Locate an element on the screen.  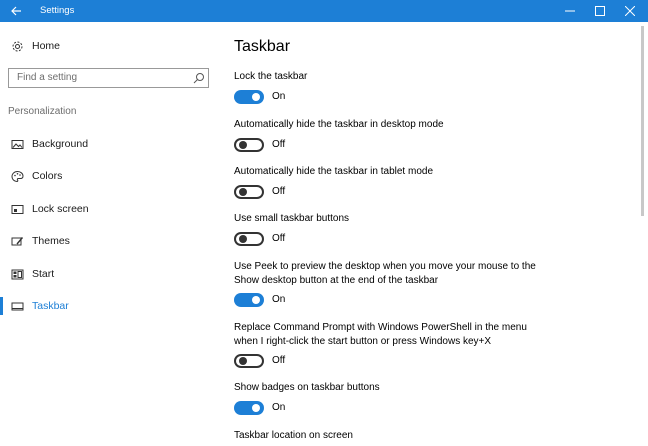
sidebar-item-label: Start is located at coordinates (43, 274).